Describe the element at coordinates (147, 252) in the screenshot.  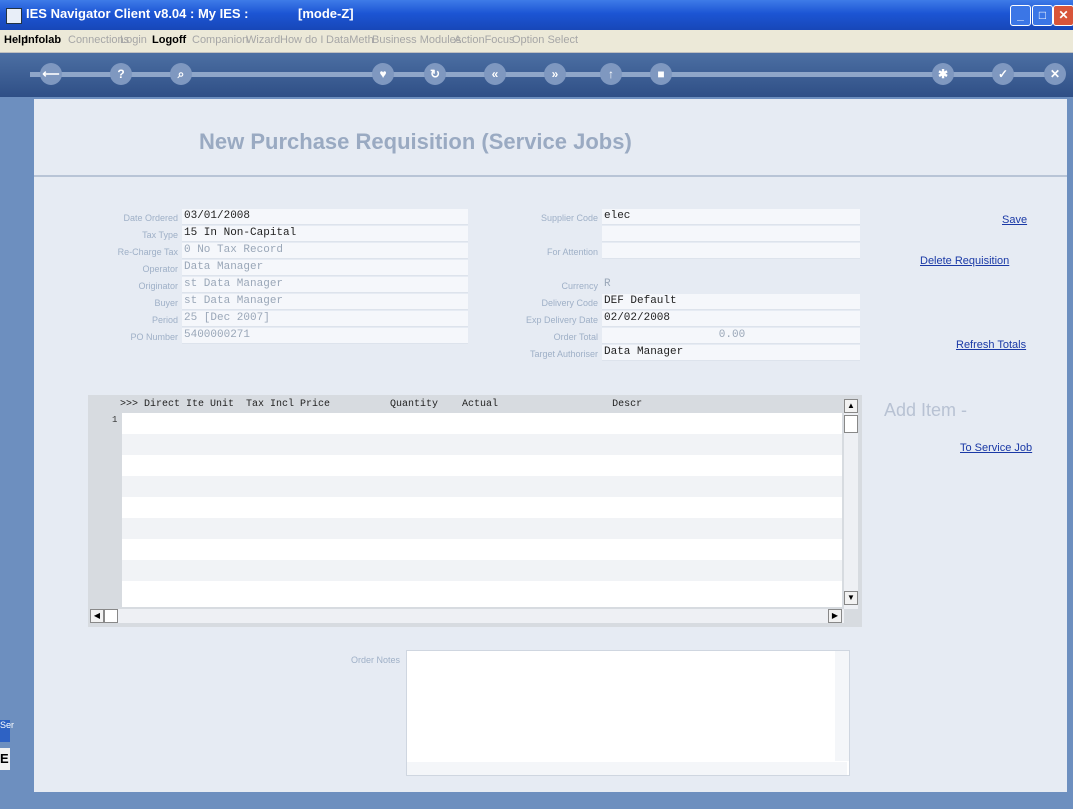
I see `re-charge-tax-label: Re-Charge Tax` at that location.